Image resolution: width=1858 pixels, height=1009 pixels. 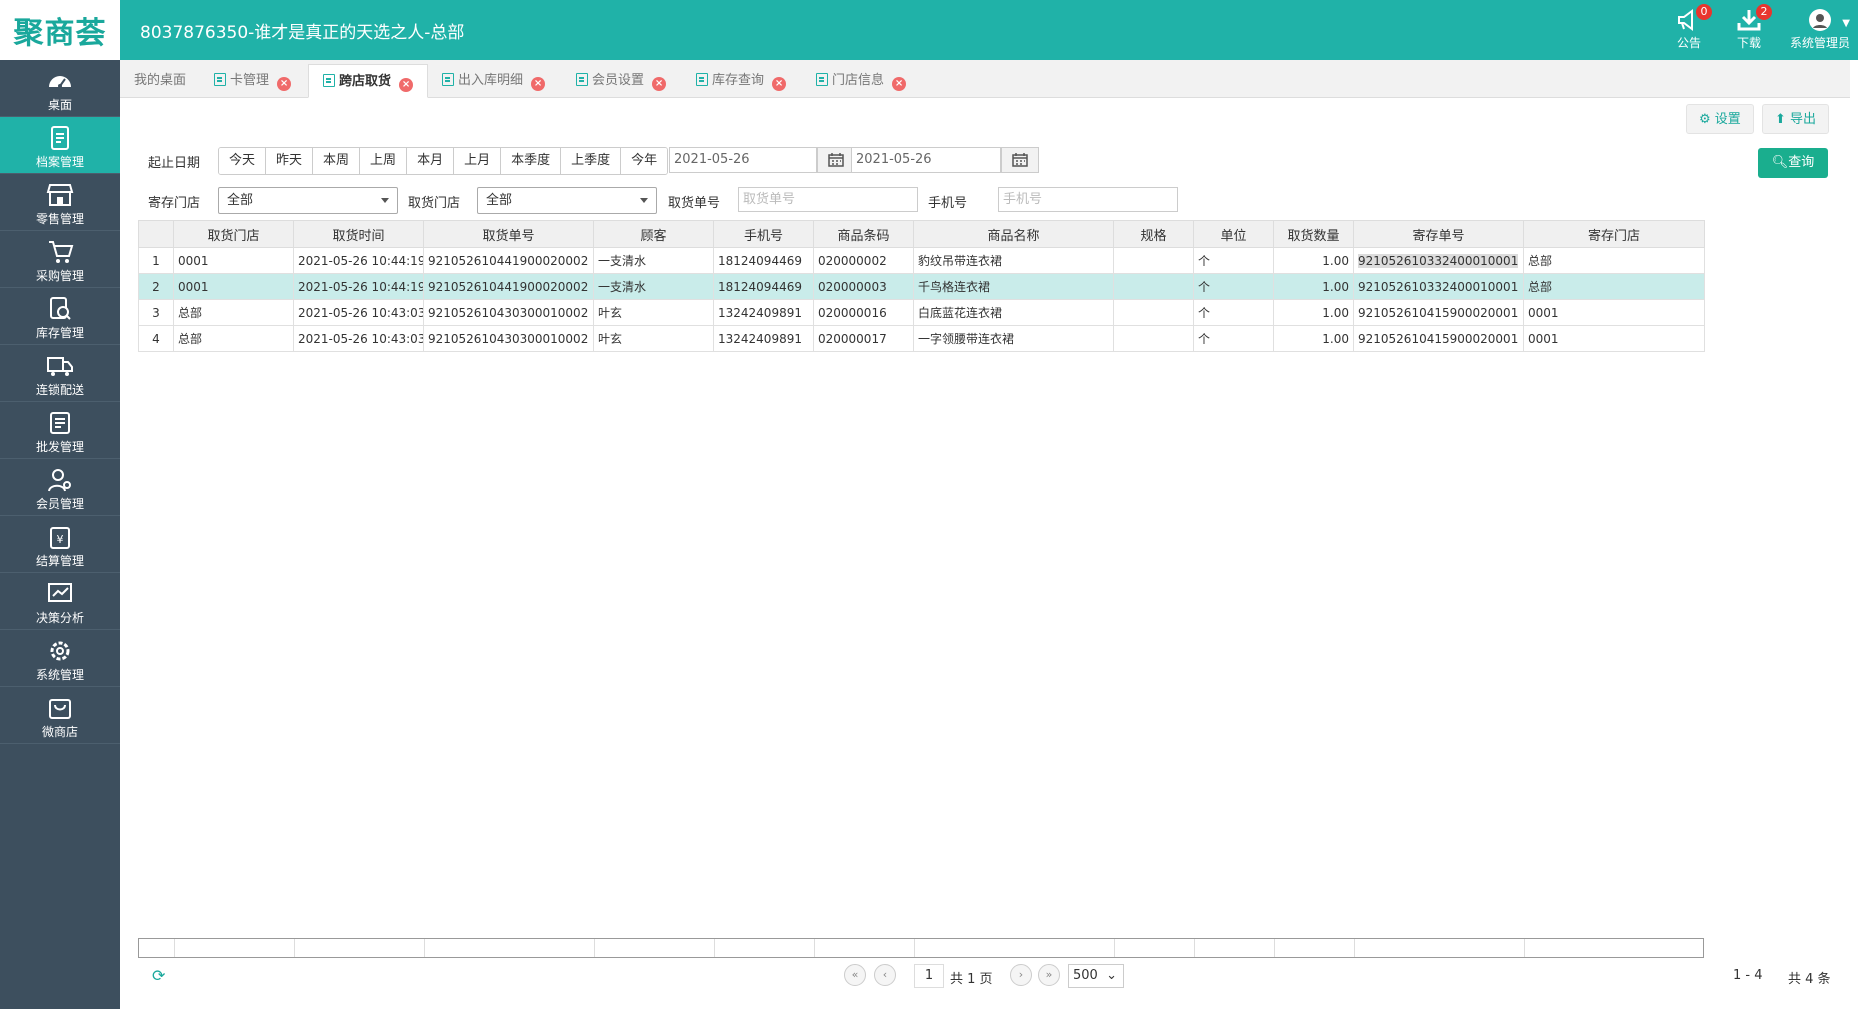 What do you see at coordinates (60, 30) in the screenshot?
I see `logo: 聚商荟` at bounding box center [60, 30].